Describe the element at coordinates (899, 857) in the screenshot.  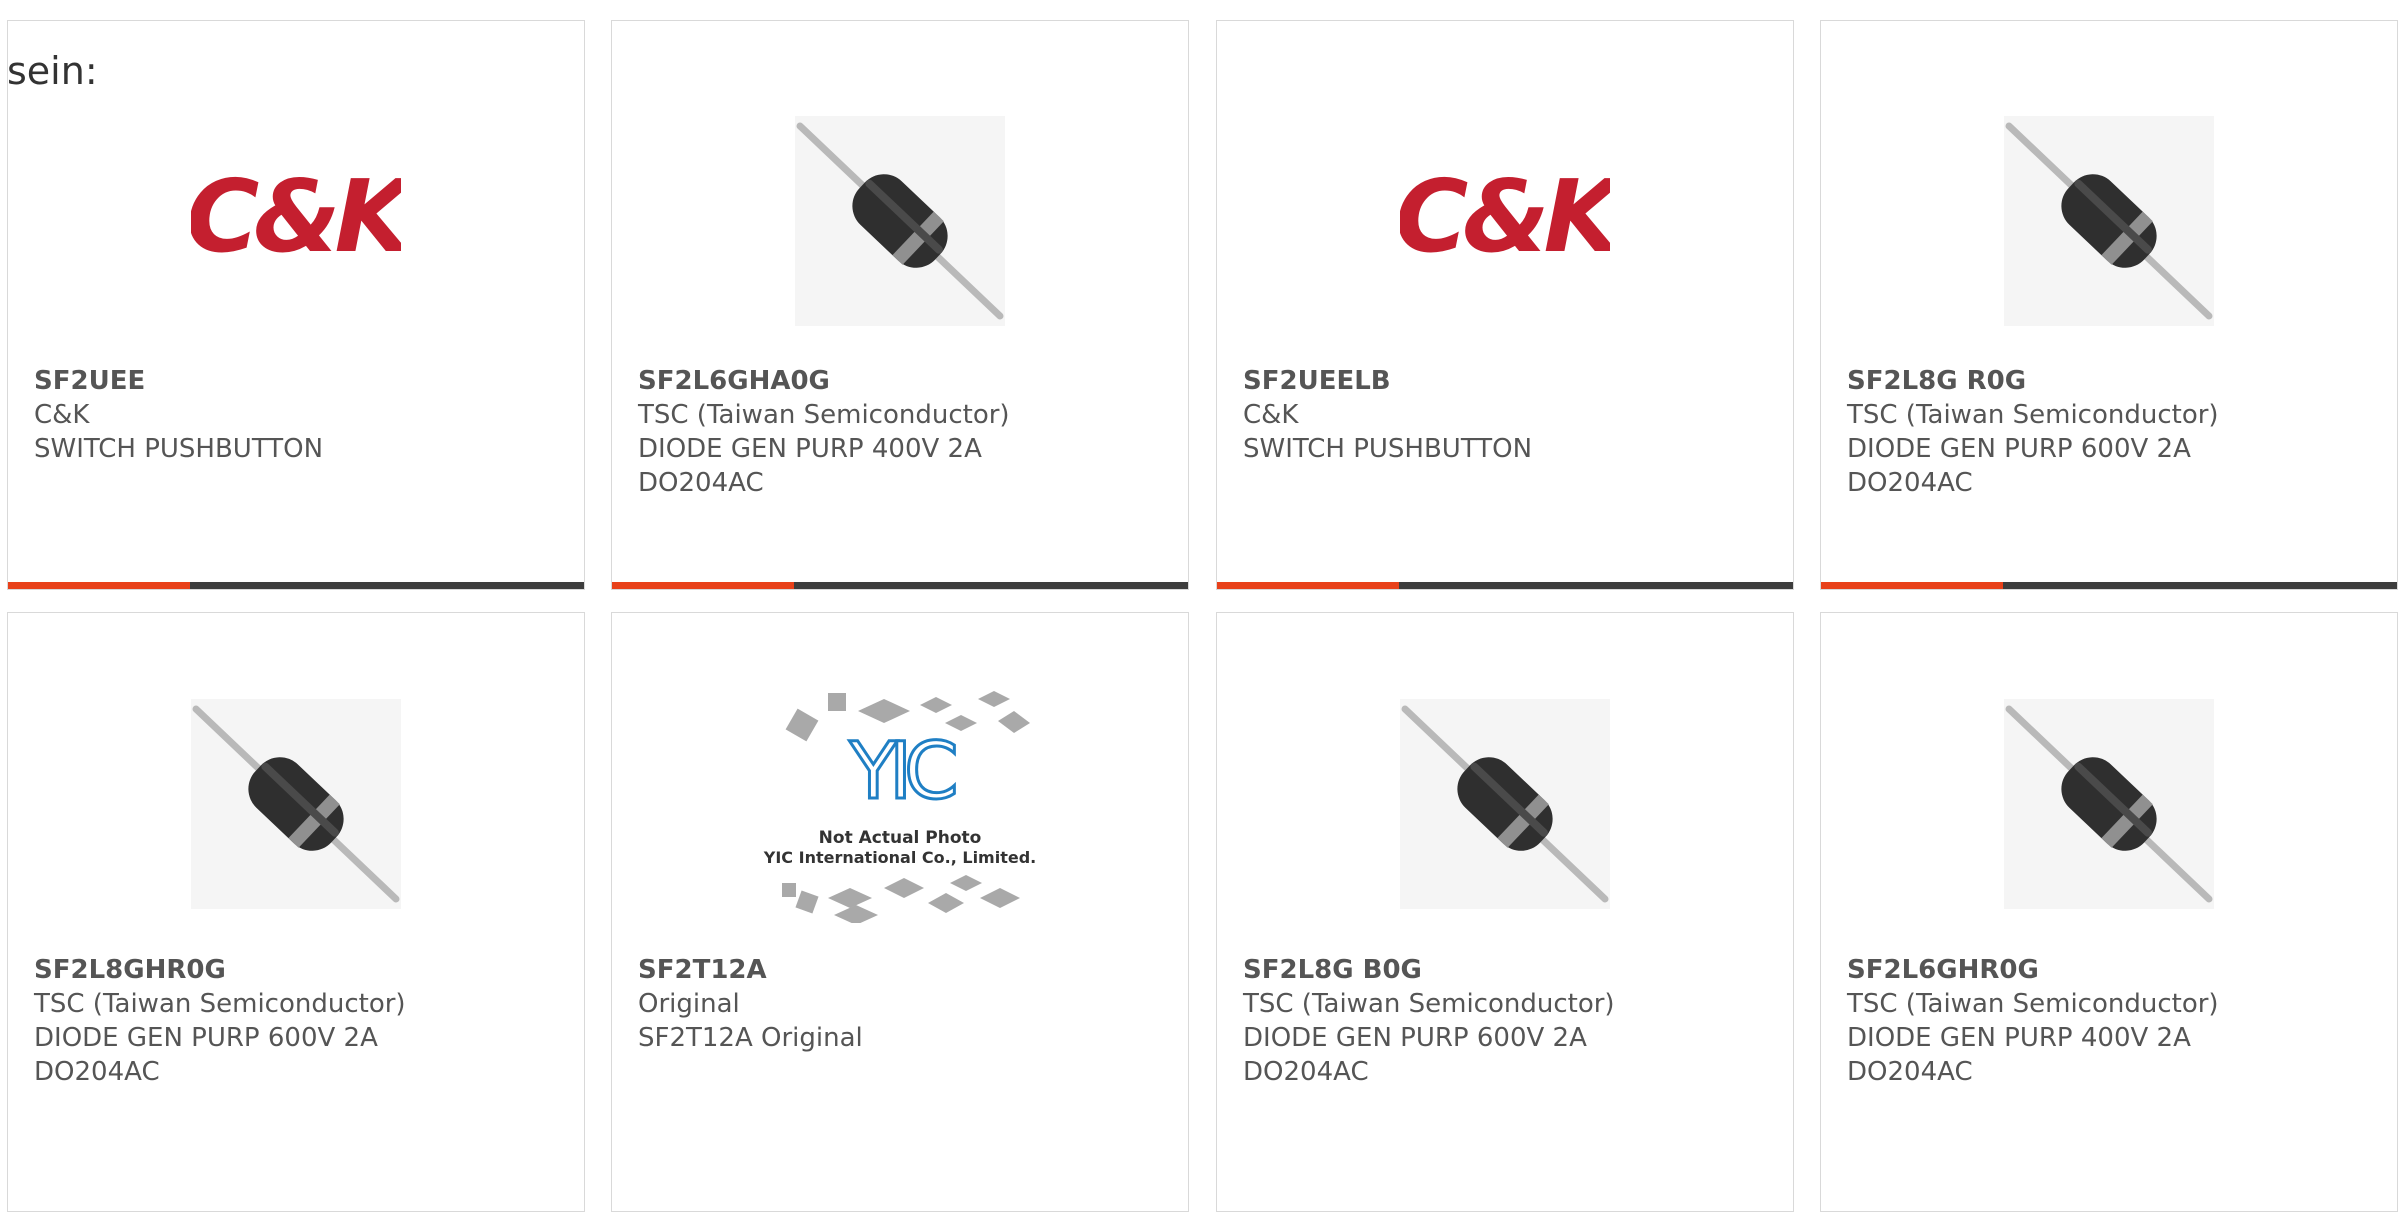
I see `svg-text:YIC International Co., Limited: YIC International Co., Limited.` at that location.